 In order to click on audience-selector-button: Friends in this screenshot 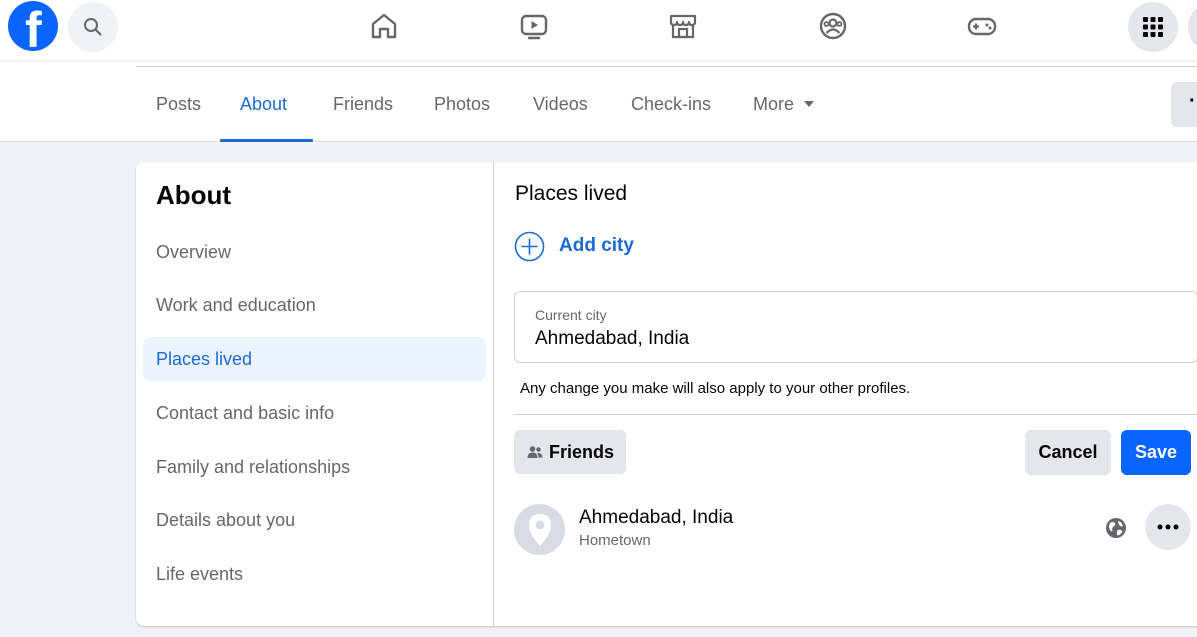, I will do `click(570, 452)`.